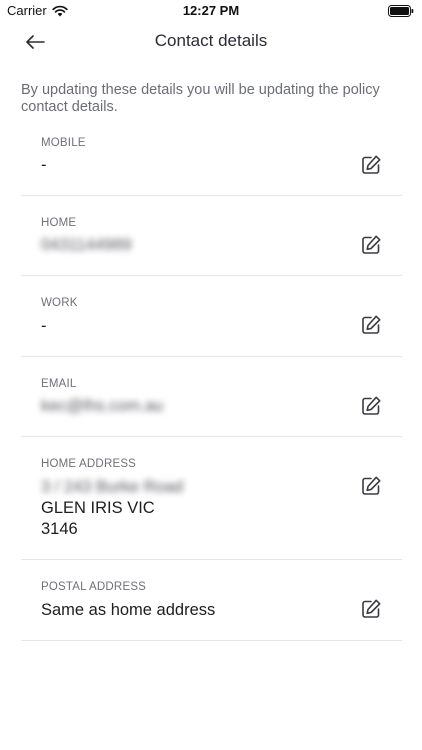 This screenshot has width=422, height=750. I want to click on edit-home-address-icon, so click(371, 486).